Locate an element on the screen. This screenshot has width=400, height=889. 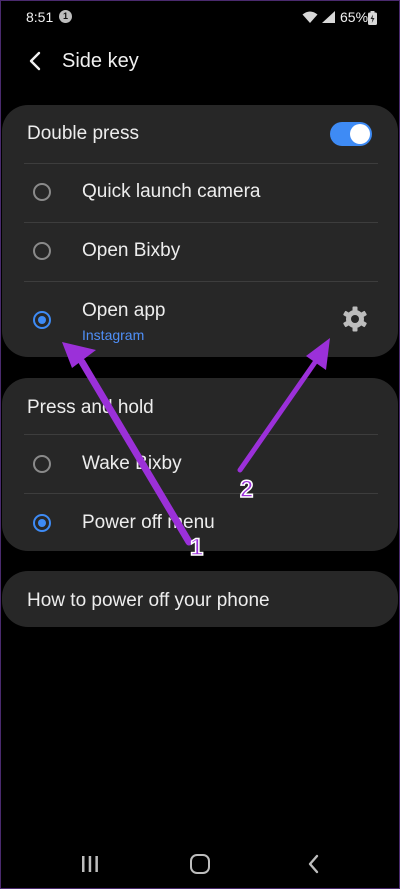
navigation-bar is located at coordinates (200, 859).